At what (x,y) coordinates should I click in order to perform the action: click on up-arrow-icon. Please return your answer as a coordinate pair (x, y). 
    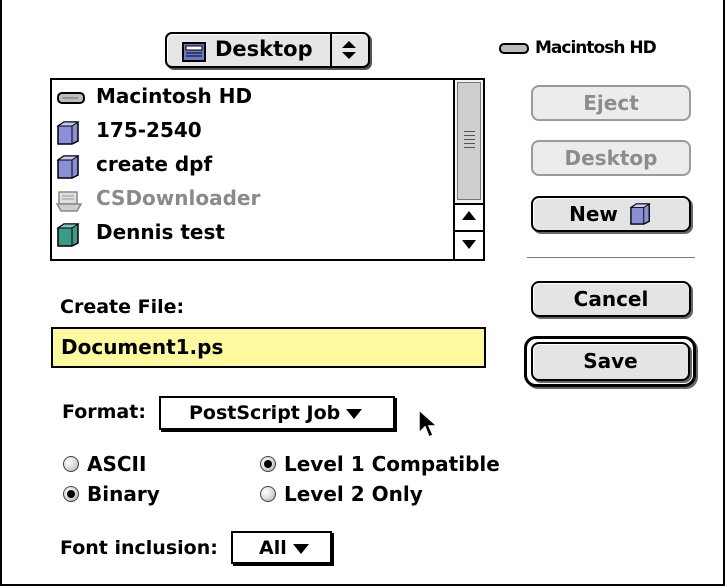
    Looking at the image, I should click on (469, 215).